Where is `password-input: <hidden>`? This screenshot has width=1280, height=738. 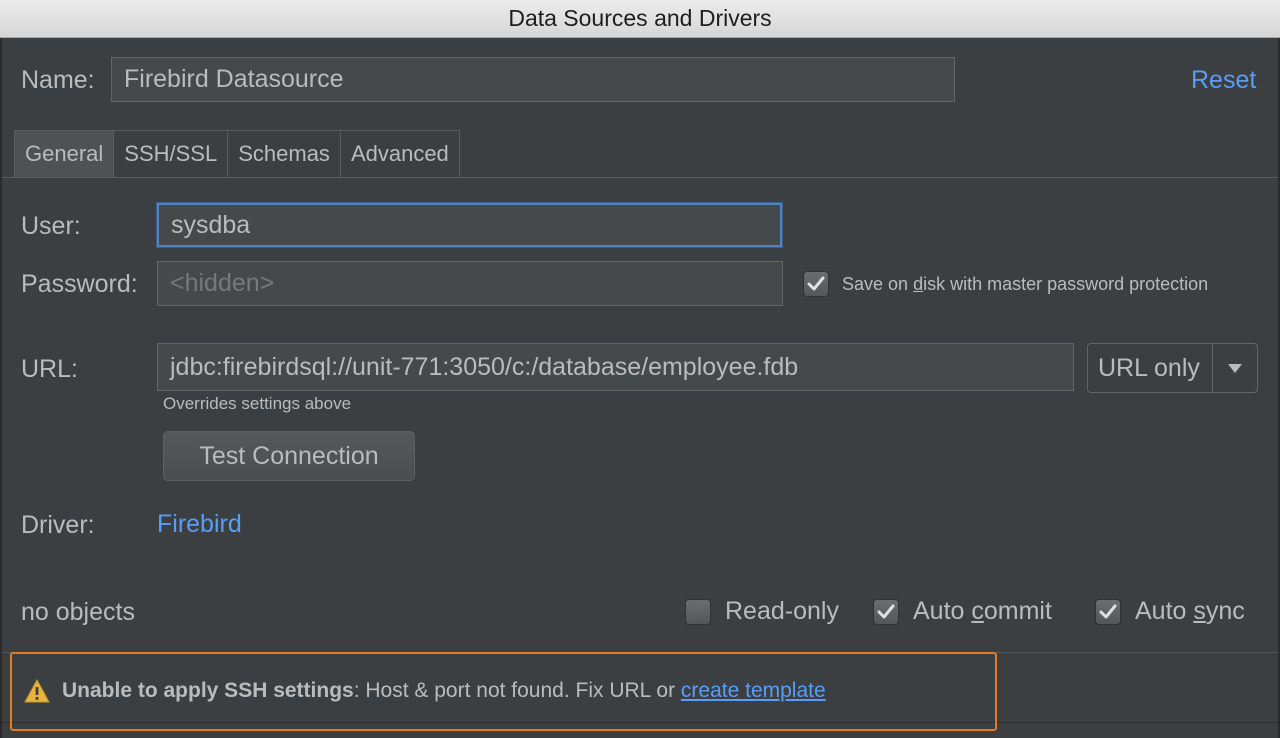
password-input: <hidden> is located at coordinates (470, 283).